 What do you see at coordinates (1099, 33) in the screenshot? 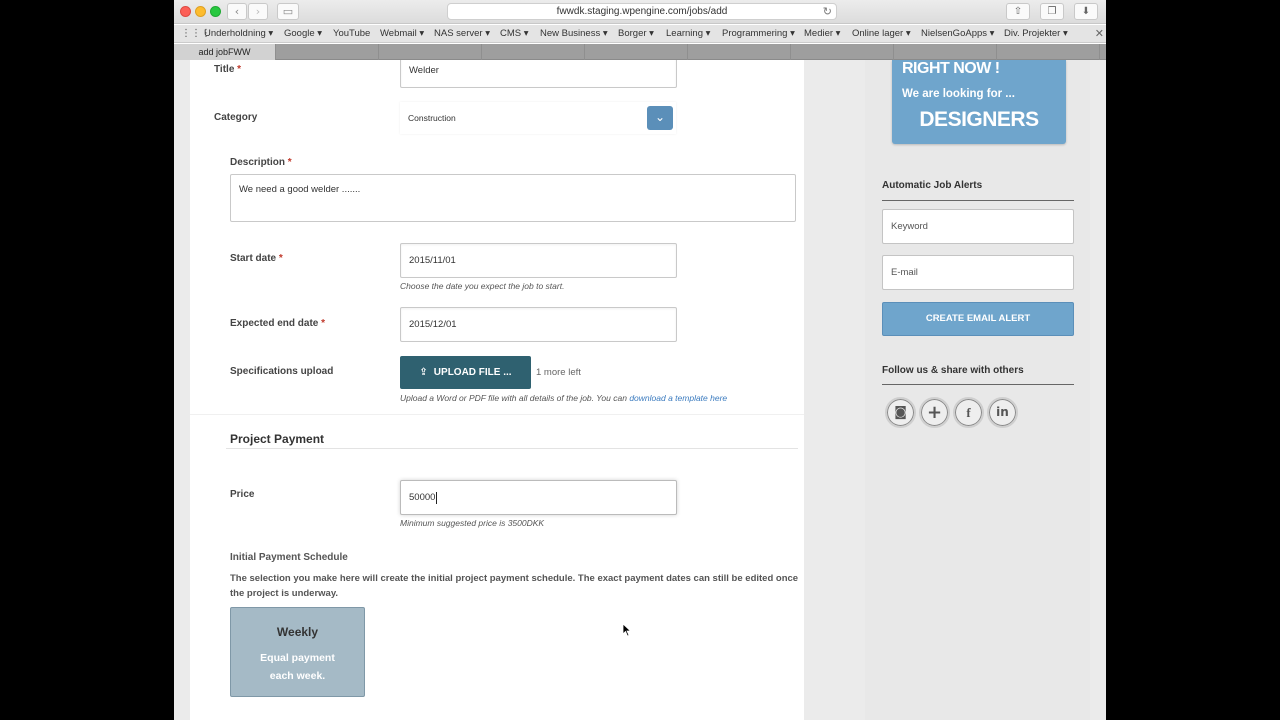
I see `close-icon: ✕` at bounding box center [1099, 33].